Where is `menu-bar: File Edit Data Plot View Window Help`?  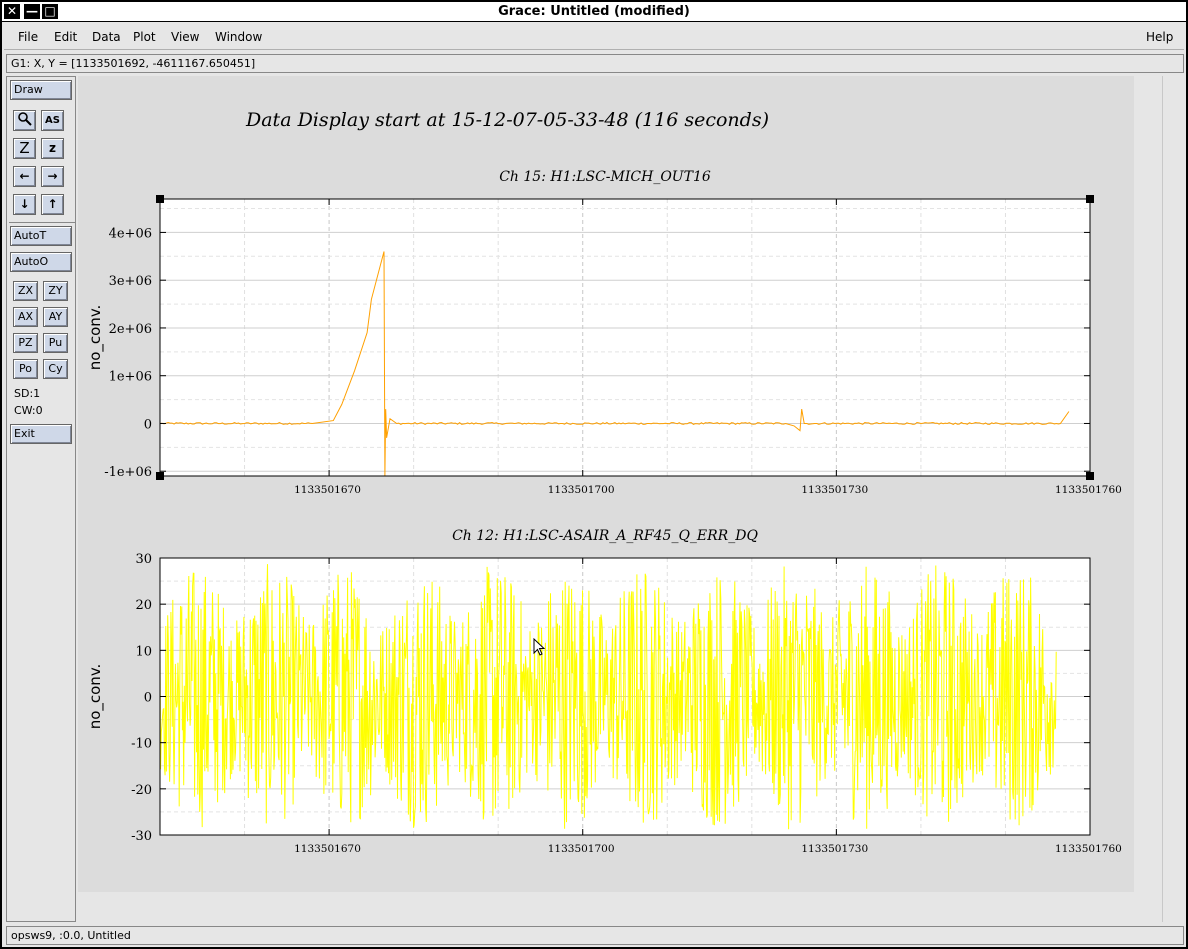 menu-bar: File Edit Data Plot View Window Help is located at coordinates (594, 37).